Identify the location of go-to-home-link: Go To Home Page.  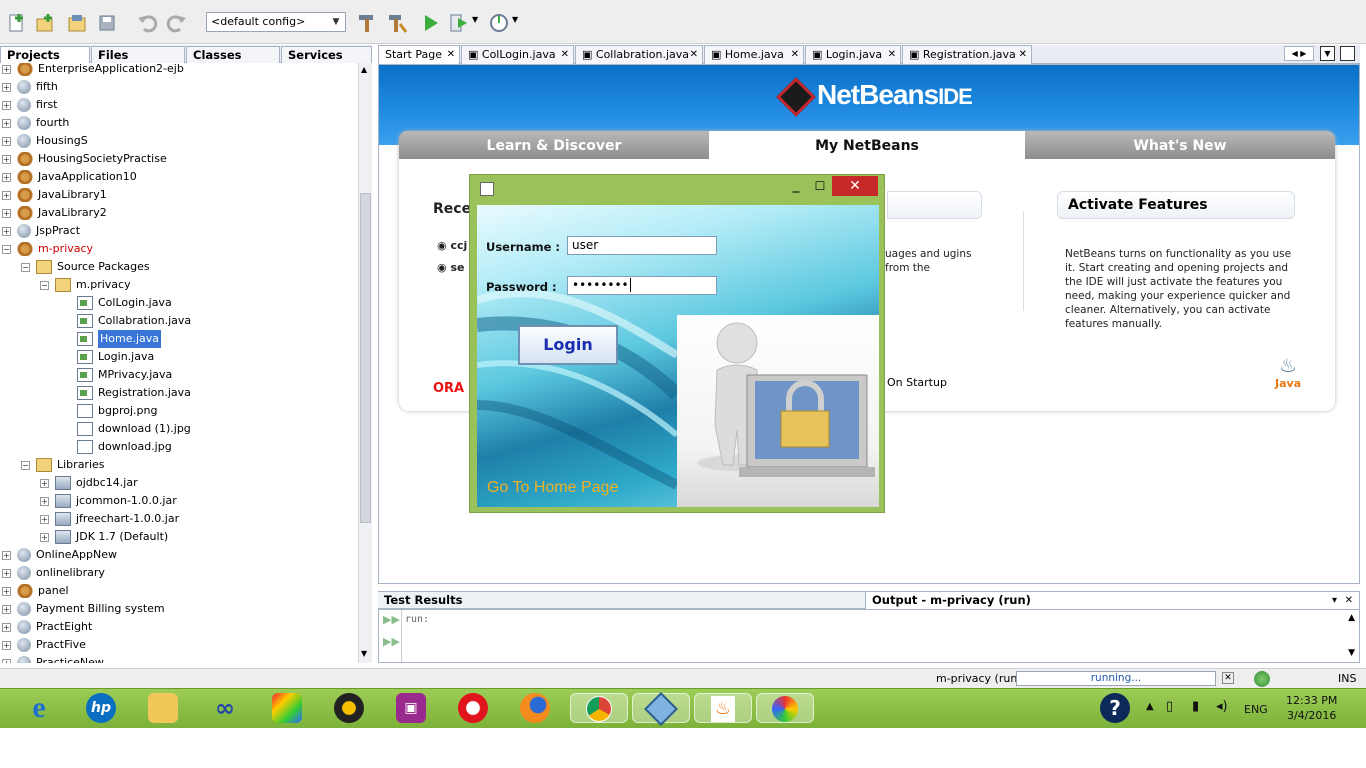
(552, 488).